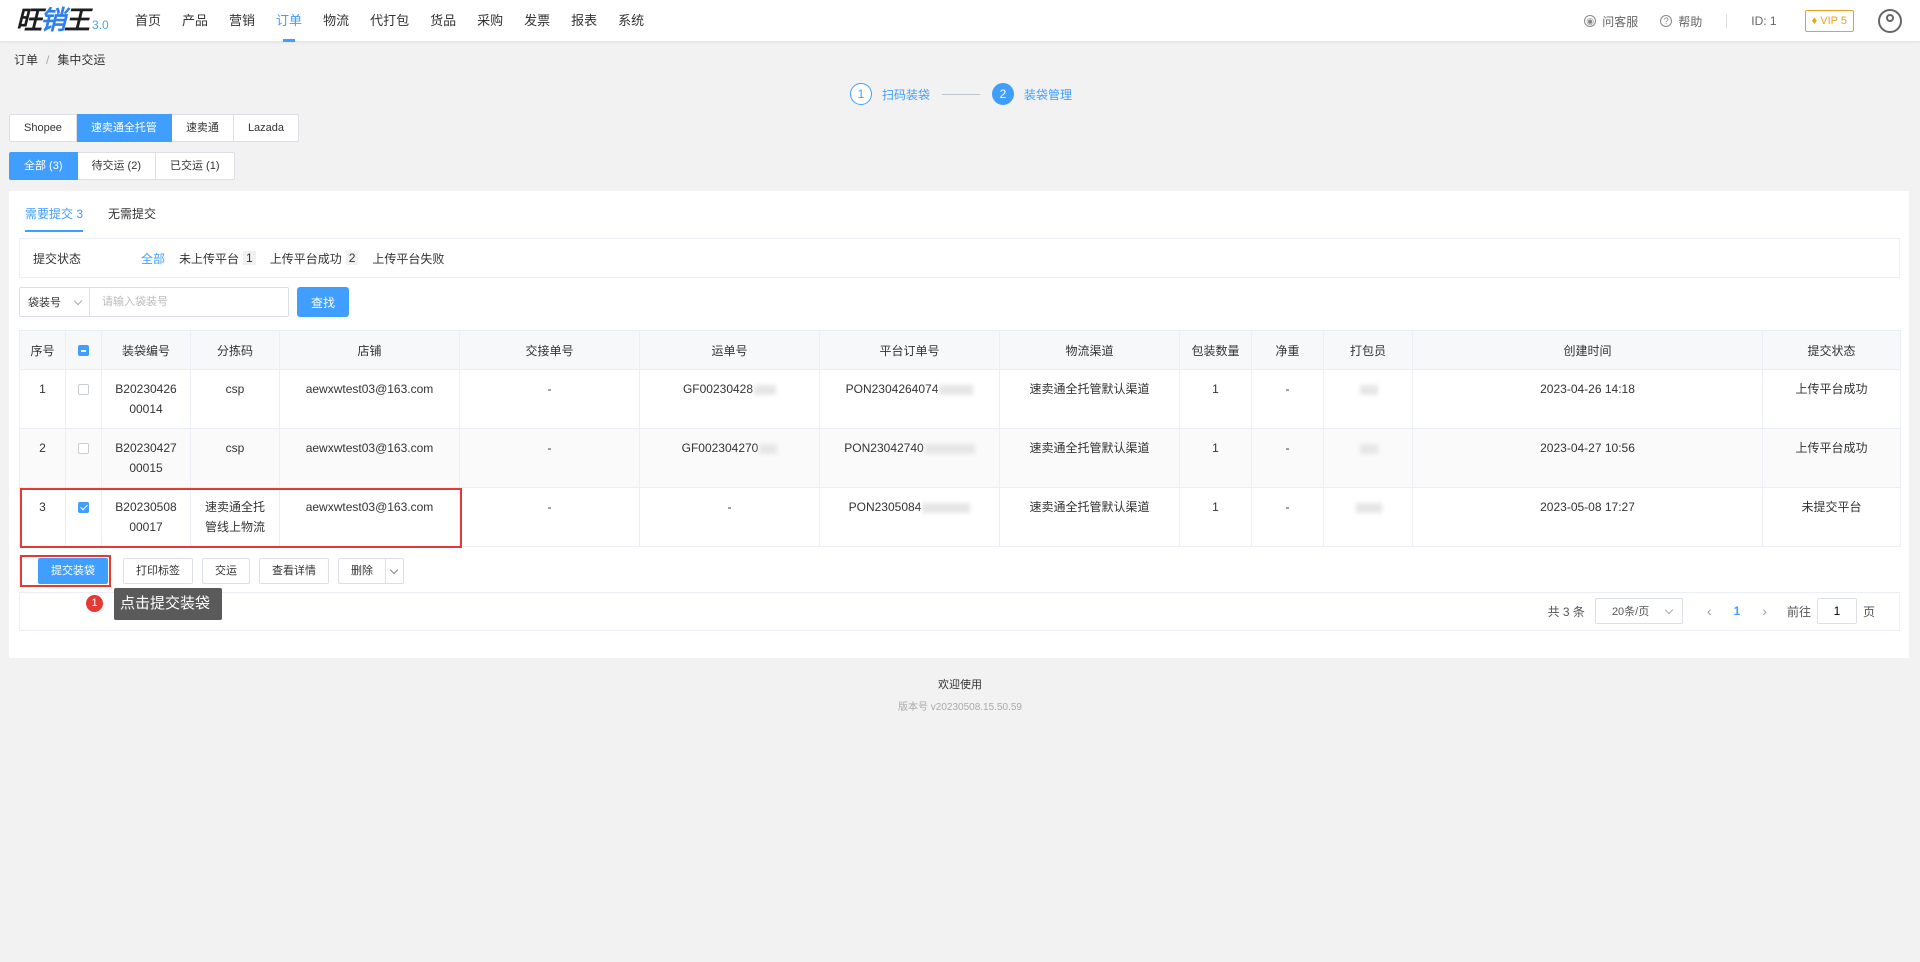  Describe the element at coordinates (195, 166) in the screenshot. I see `status-tab-shipped: 已交运 (1)` at that location.